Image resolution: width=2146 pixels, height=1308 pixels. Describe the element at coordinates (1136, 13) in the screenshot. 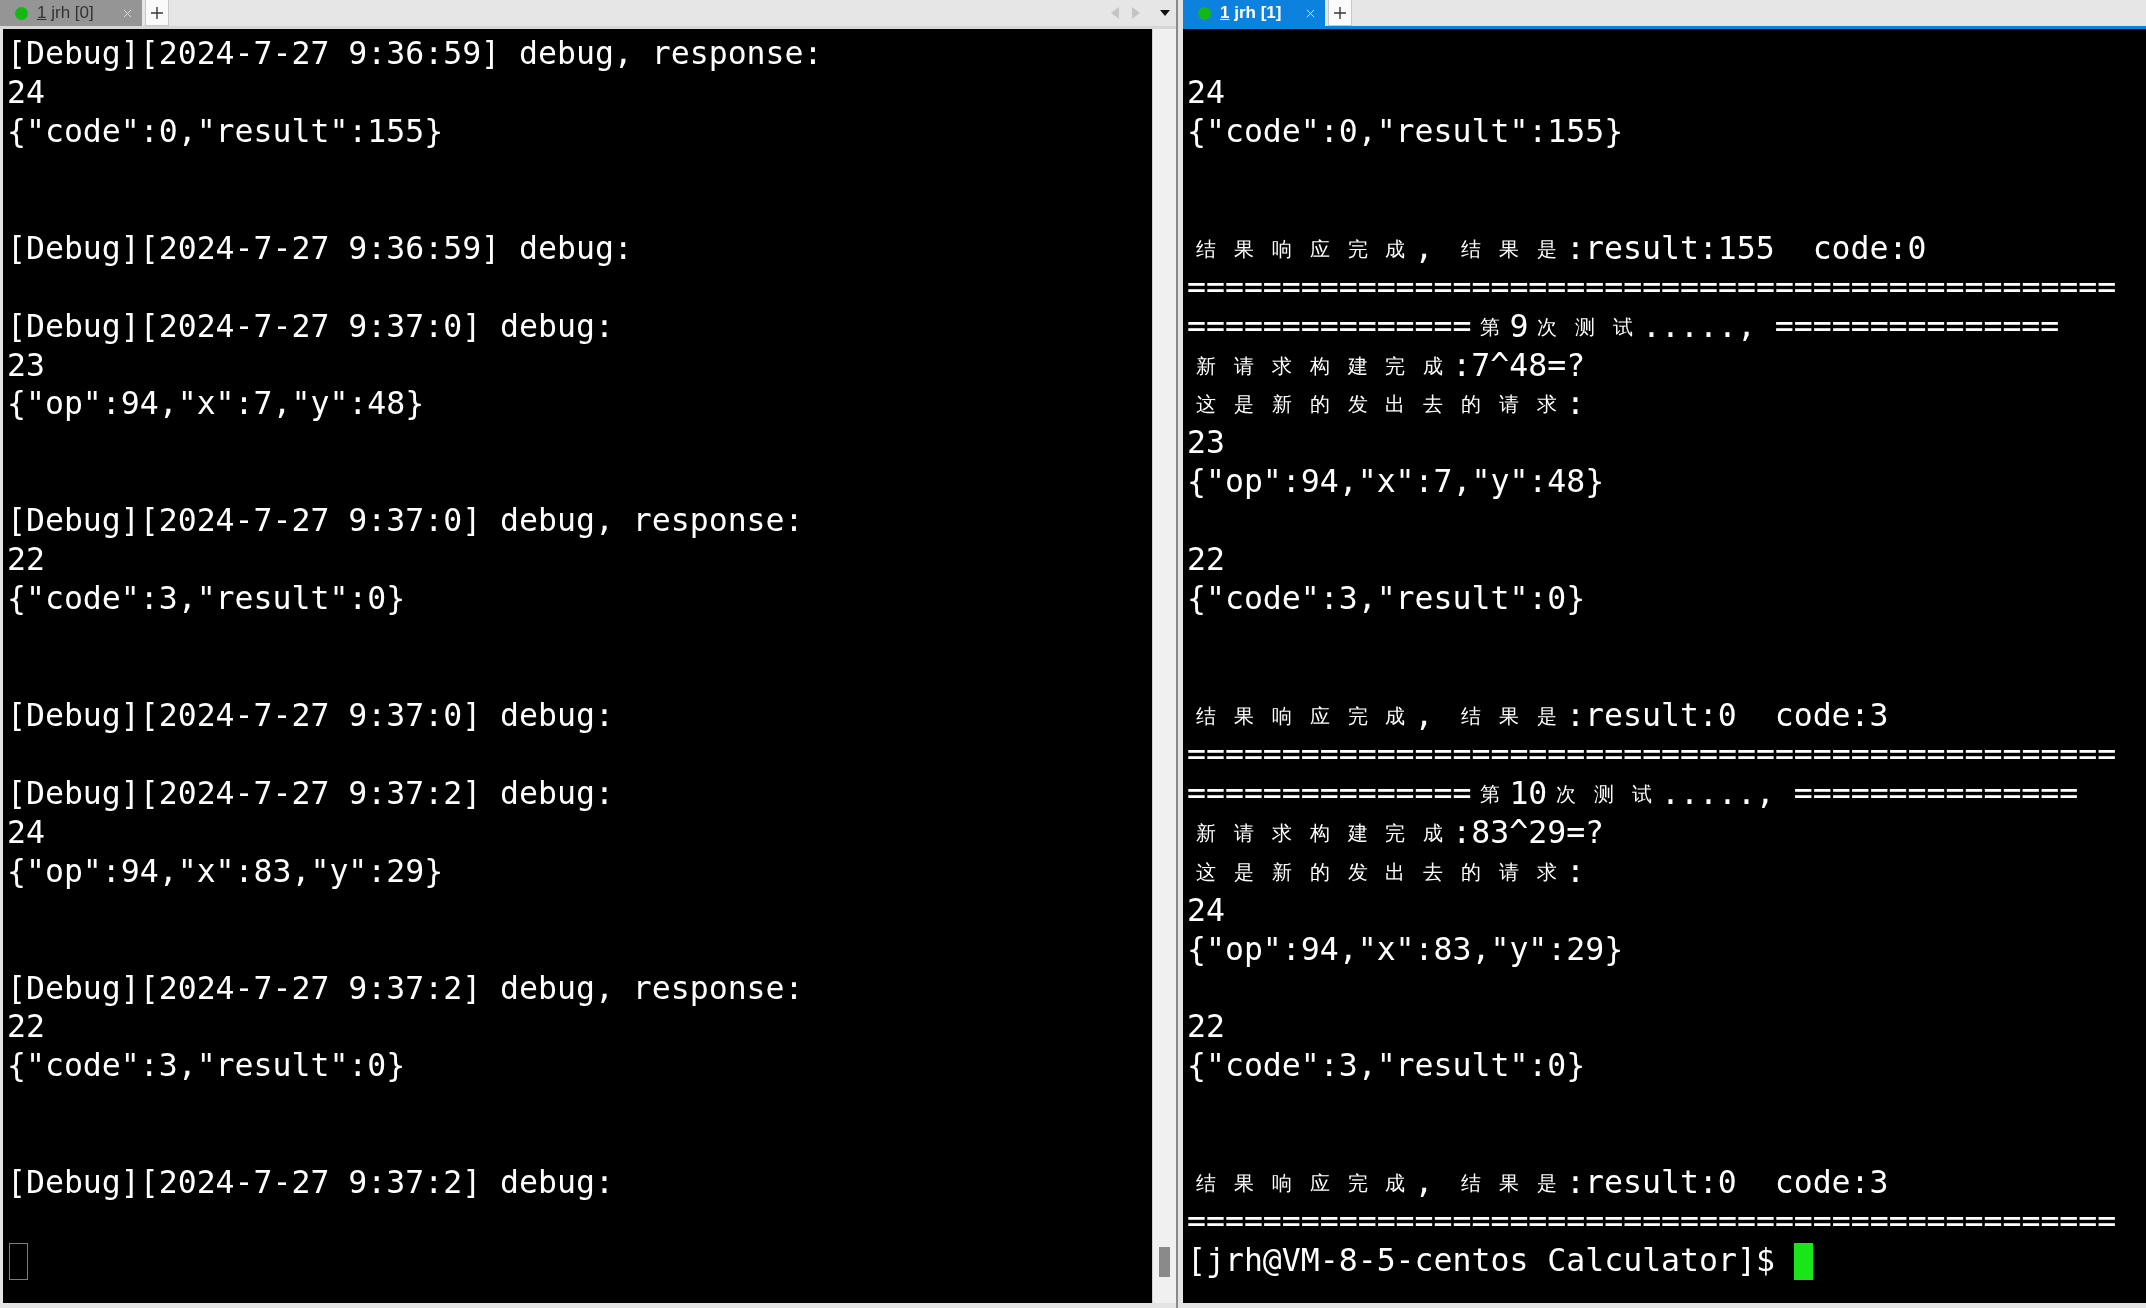

I see `scroll-right-icon` at that location.